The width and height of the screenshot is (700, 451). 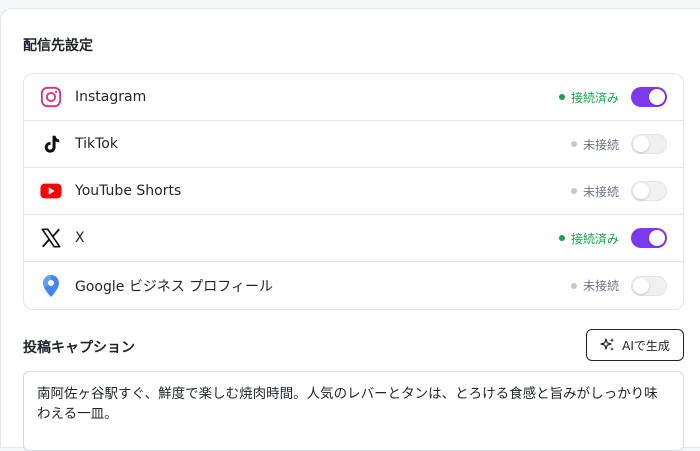 I want to click on platform-name: YouTube Shorts, so click(x=128, y=191).